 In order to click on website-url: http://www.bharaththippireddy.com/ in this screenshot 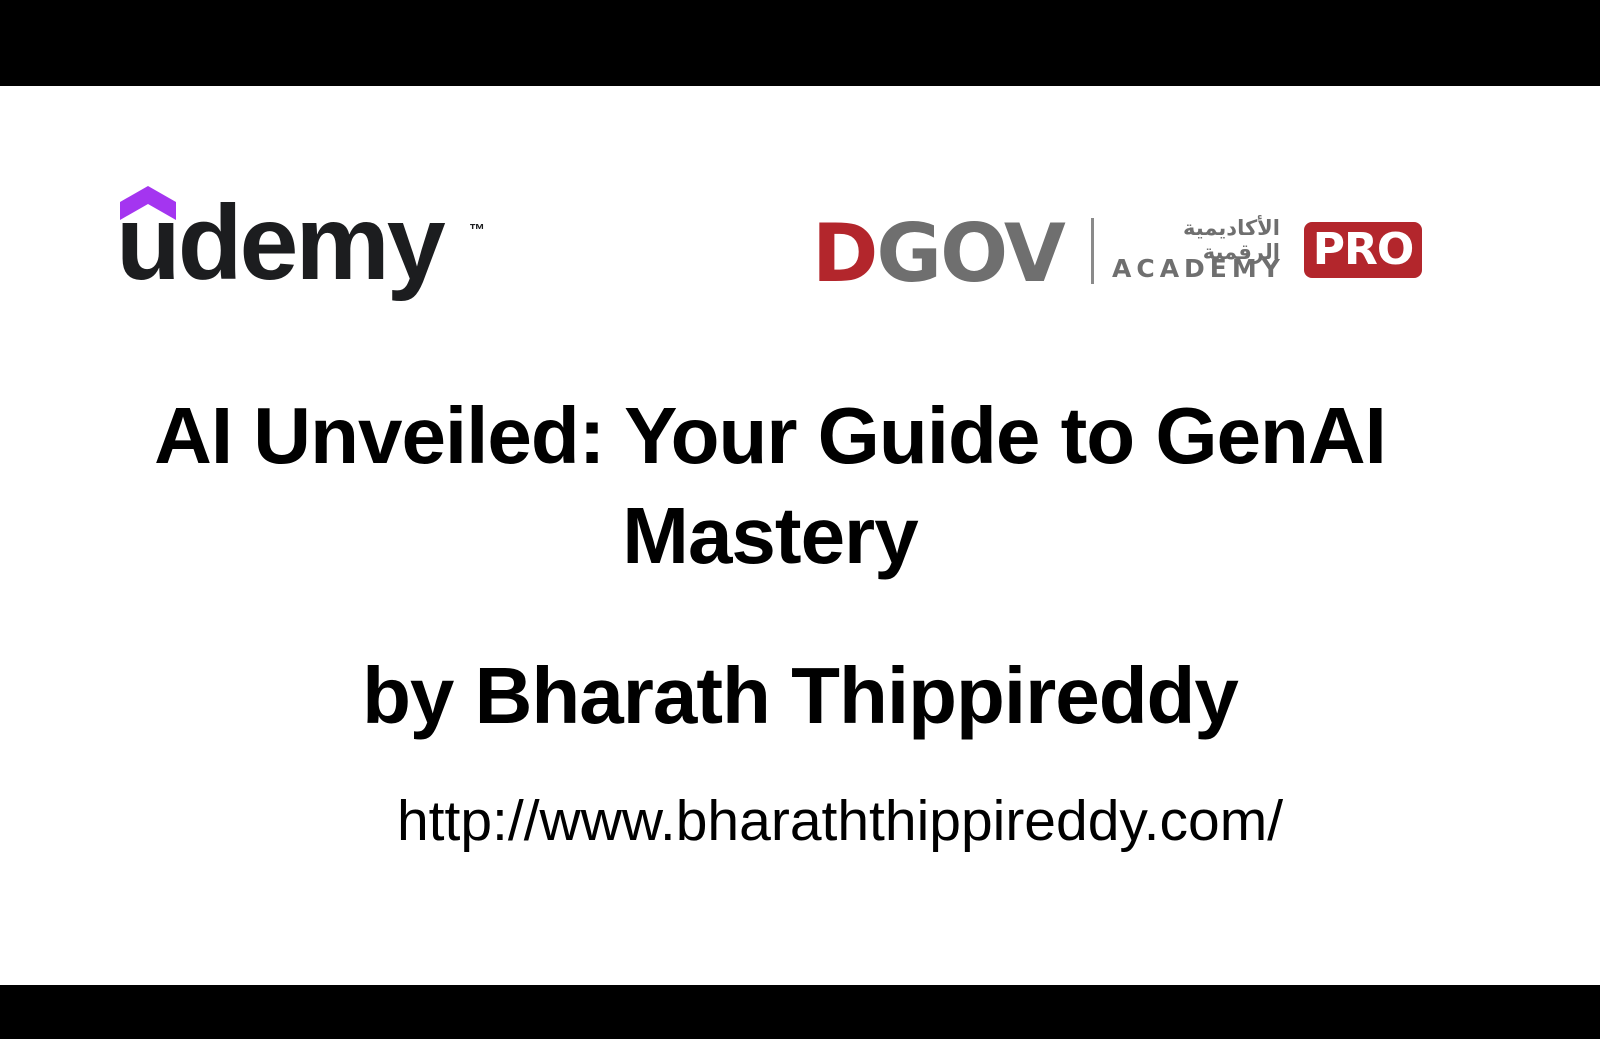, I will do `click(840, 821)`.